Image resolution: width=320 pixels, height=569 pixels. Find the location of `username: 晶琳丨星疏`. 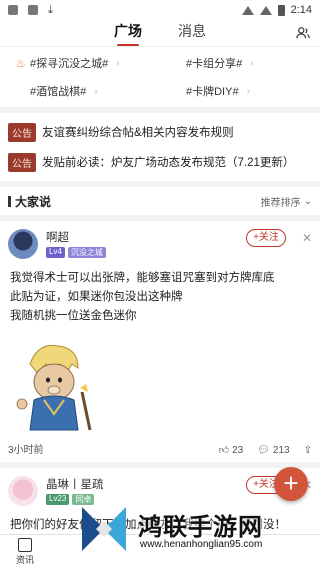

username: 晶琳丨星疏 is located at coordinates (75, 484).